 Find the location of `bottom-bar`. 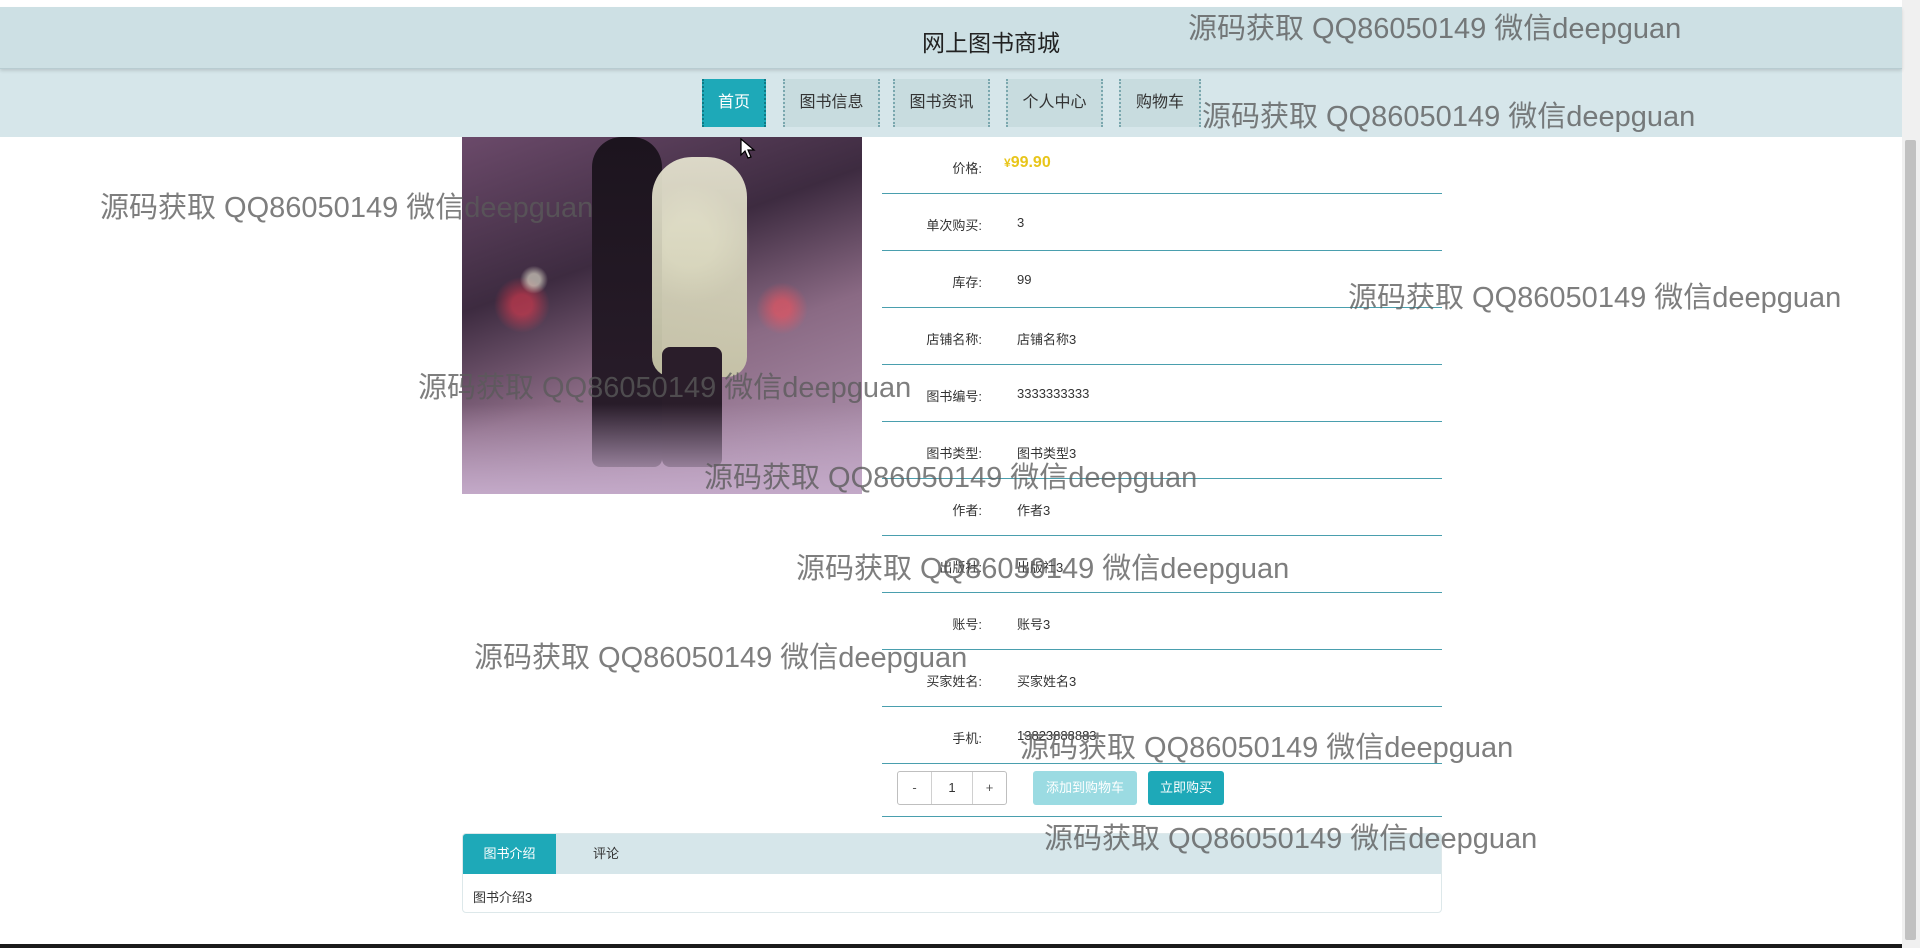

bottom-bar is located at coordinates (951, 946).